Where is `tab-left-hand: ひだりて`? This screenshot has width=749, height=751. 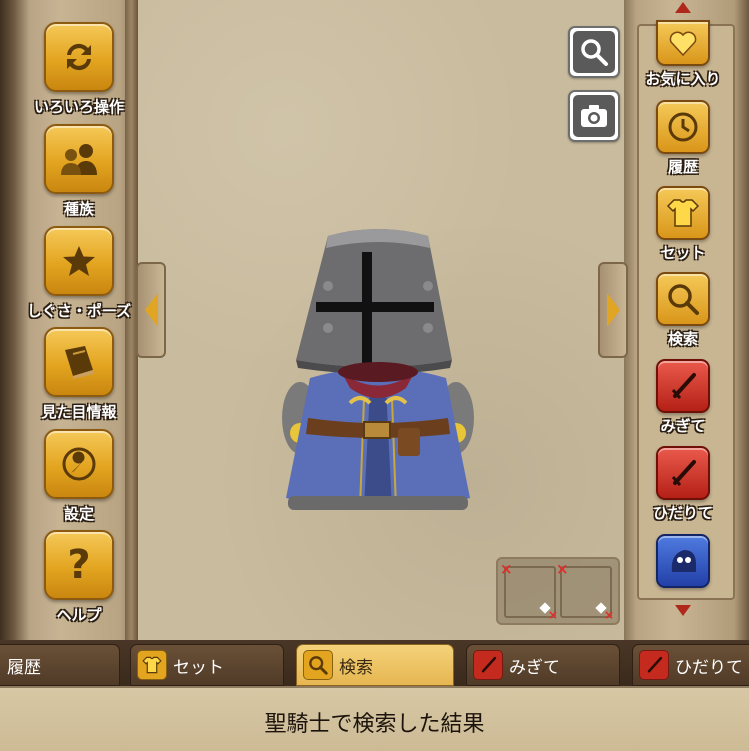 tab-left-hand: ひだりて is located at coordinates (690, 665).